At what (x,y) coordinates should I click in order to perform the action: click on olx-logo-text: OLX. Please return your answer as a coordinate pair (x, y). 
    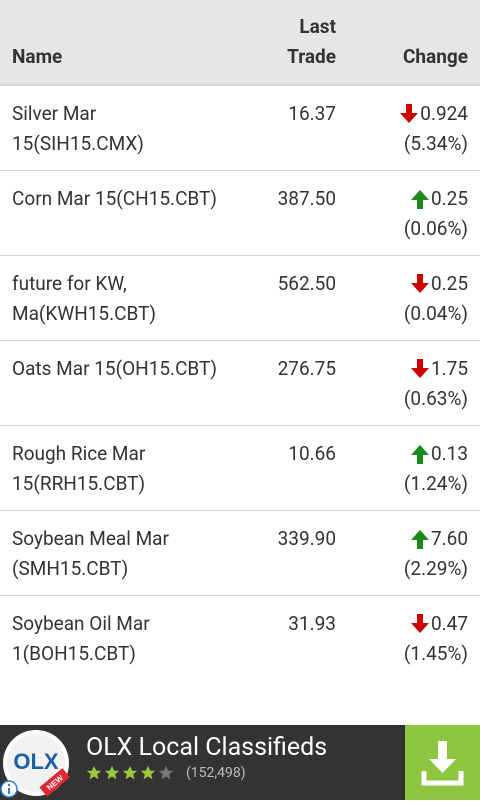
    Looking at the image, I should click on (36, 761).